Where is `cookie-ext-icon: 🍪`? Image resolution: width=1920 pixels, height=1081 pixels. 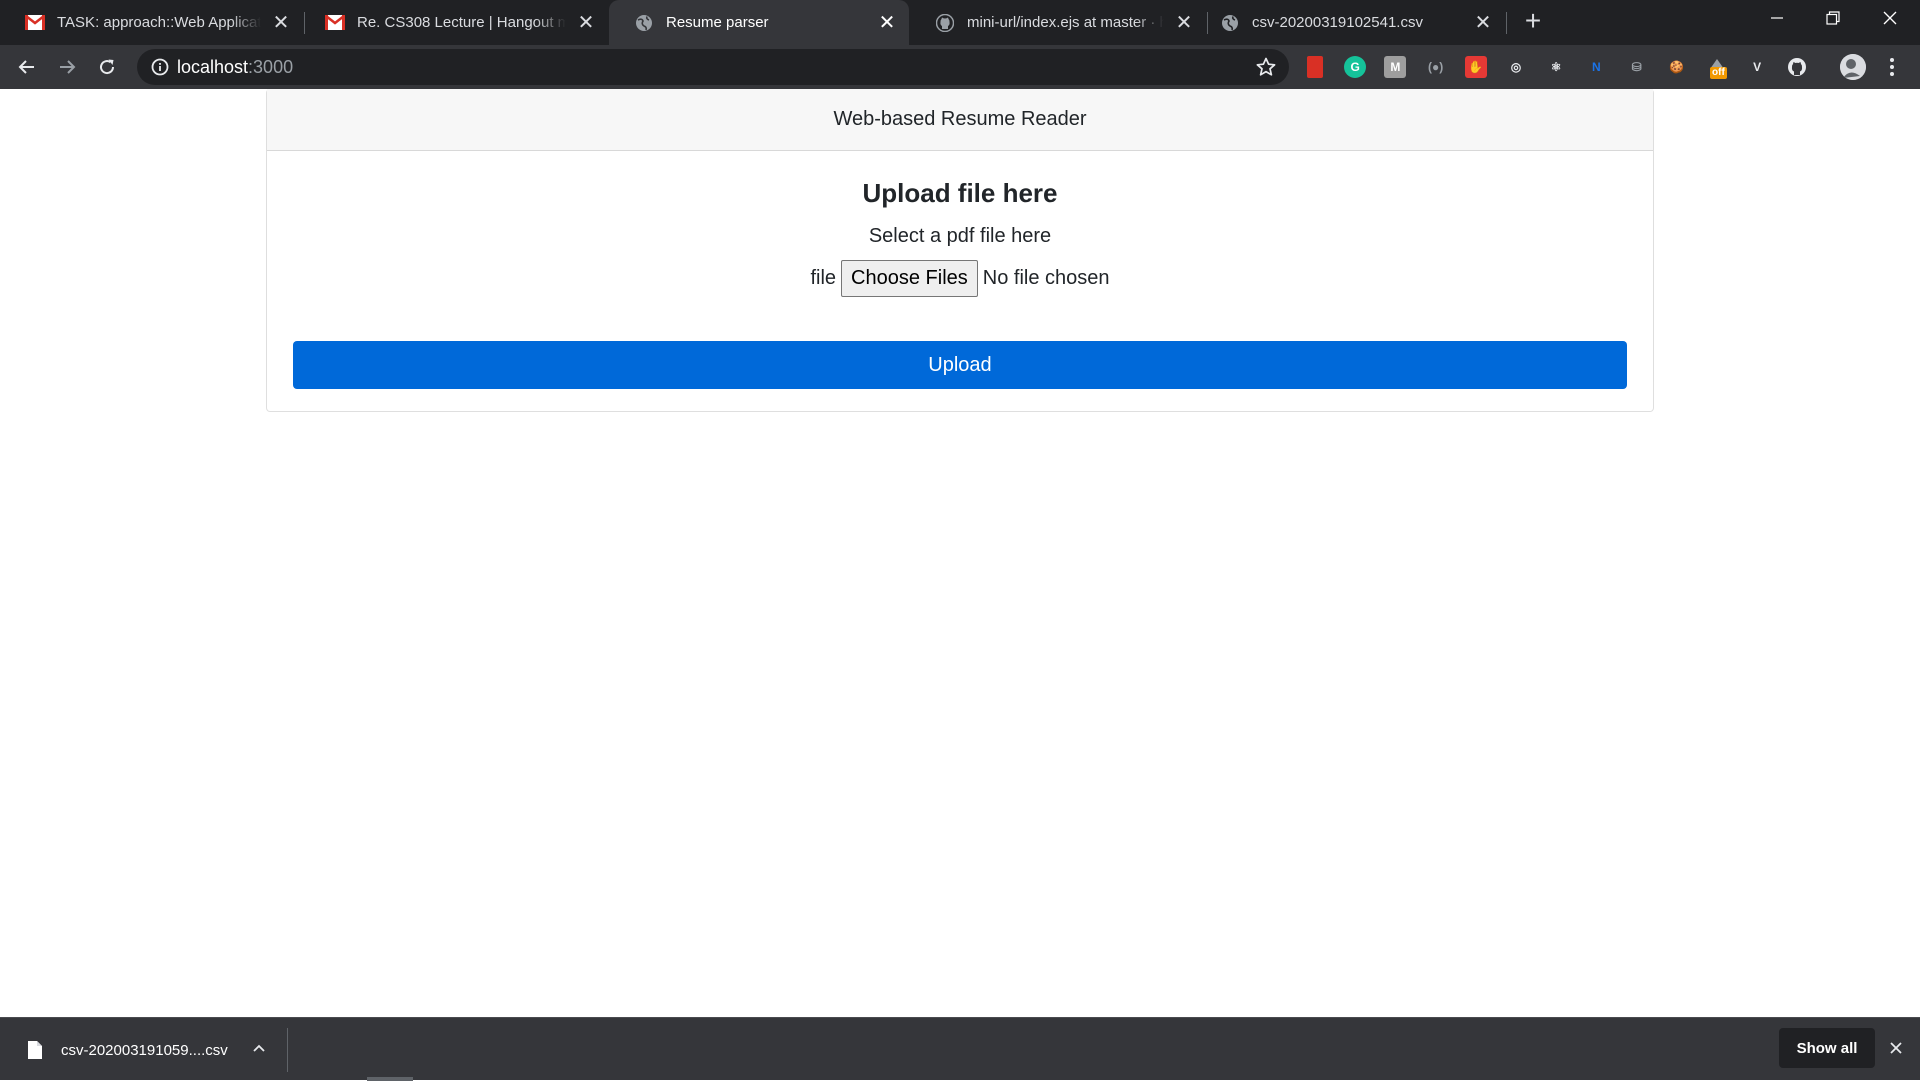
cookie-ext-icon: 🍪 is located at coordinates (1677, 67).